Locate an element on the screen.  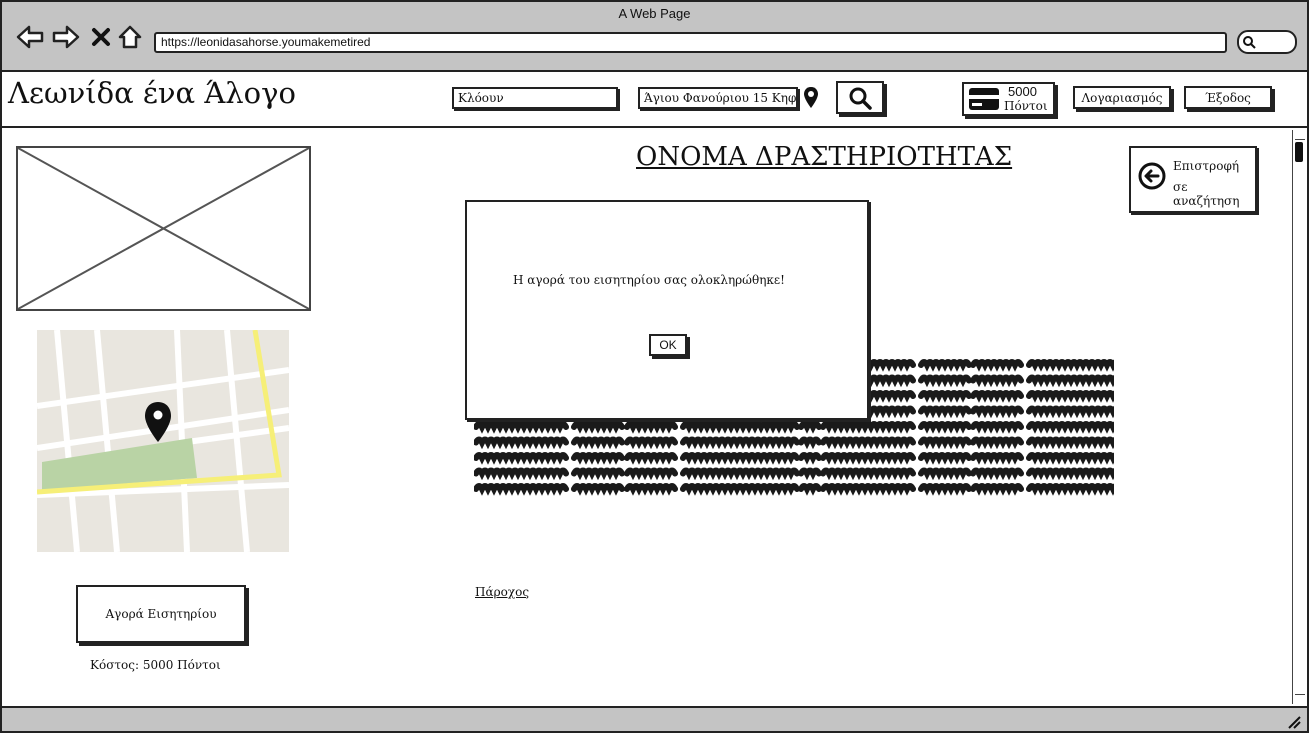
site-logo: Λεωνίδα ένα Άλογο is located at coordinates (152, 93).